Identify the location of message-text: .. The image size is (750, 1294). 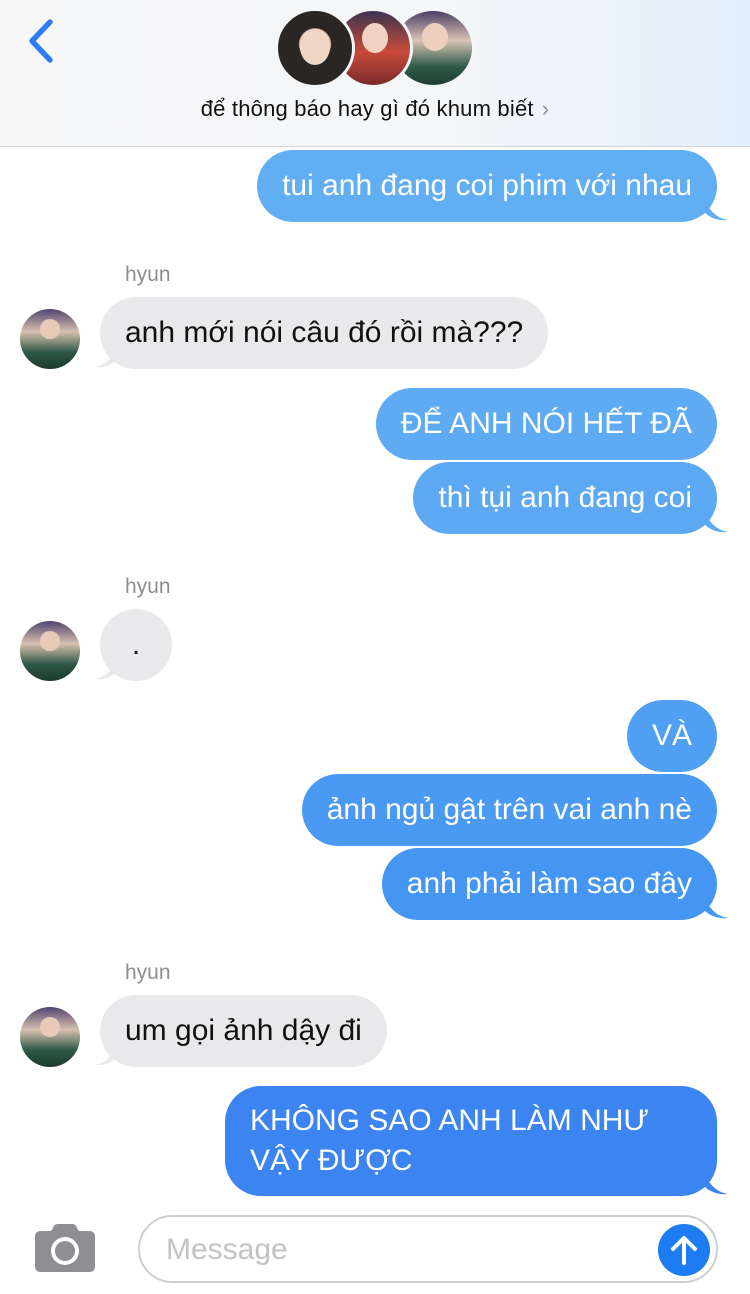
(136, 644).